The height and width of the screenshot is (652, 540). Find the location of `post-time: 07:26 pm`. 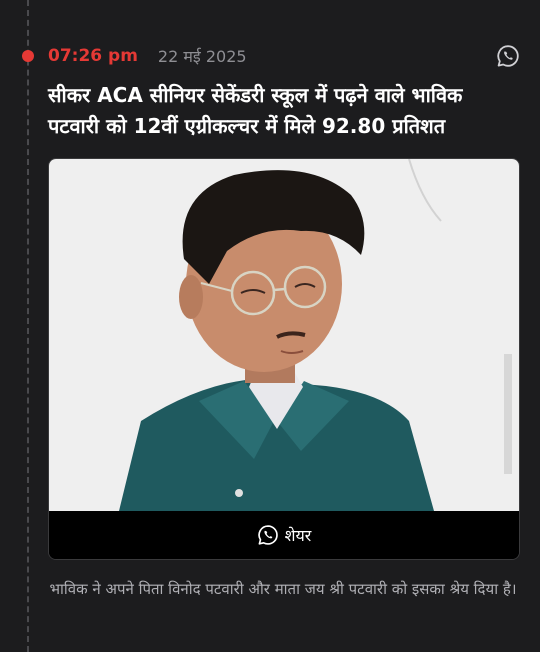

post-time: 07:26 pm is located at coordinates (93, 56).